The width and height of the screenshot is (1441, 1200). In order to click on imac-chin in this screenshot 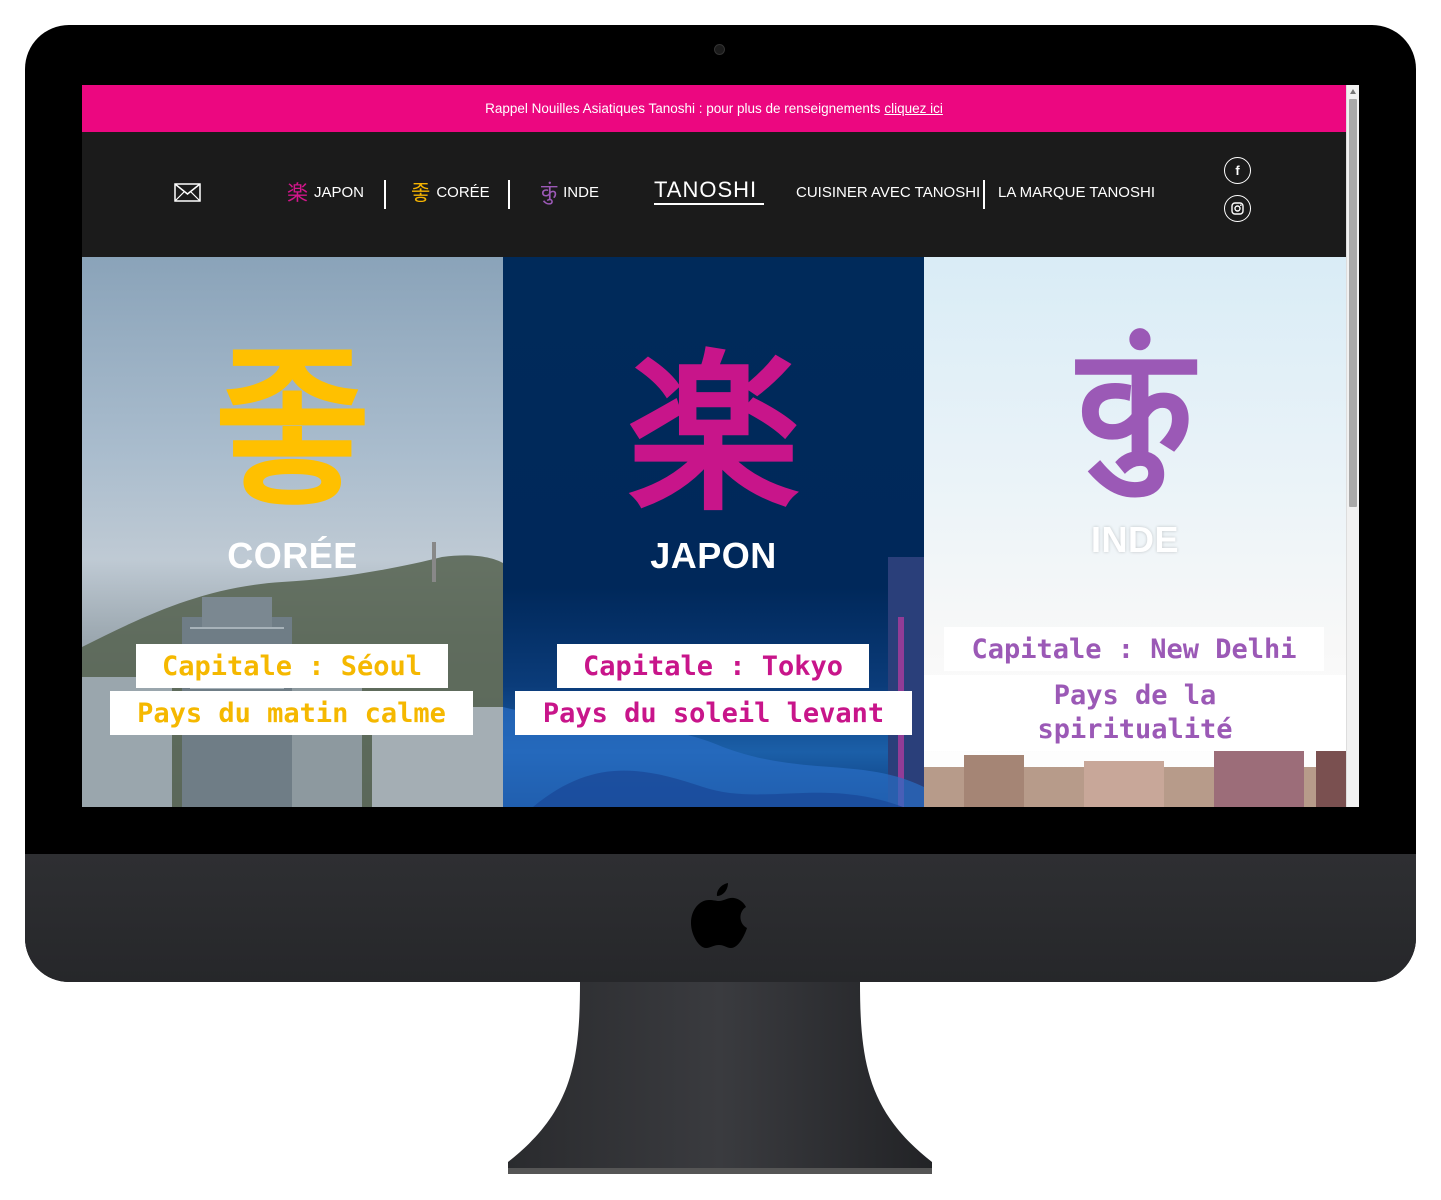, I will do `click(720, 918)`.